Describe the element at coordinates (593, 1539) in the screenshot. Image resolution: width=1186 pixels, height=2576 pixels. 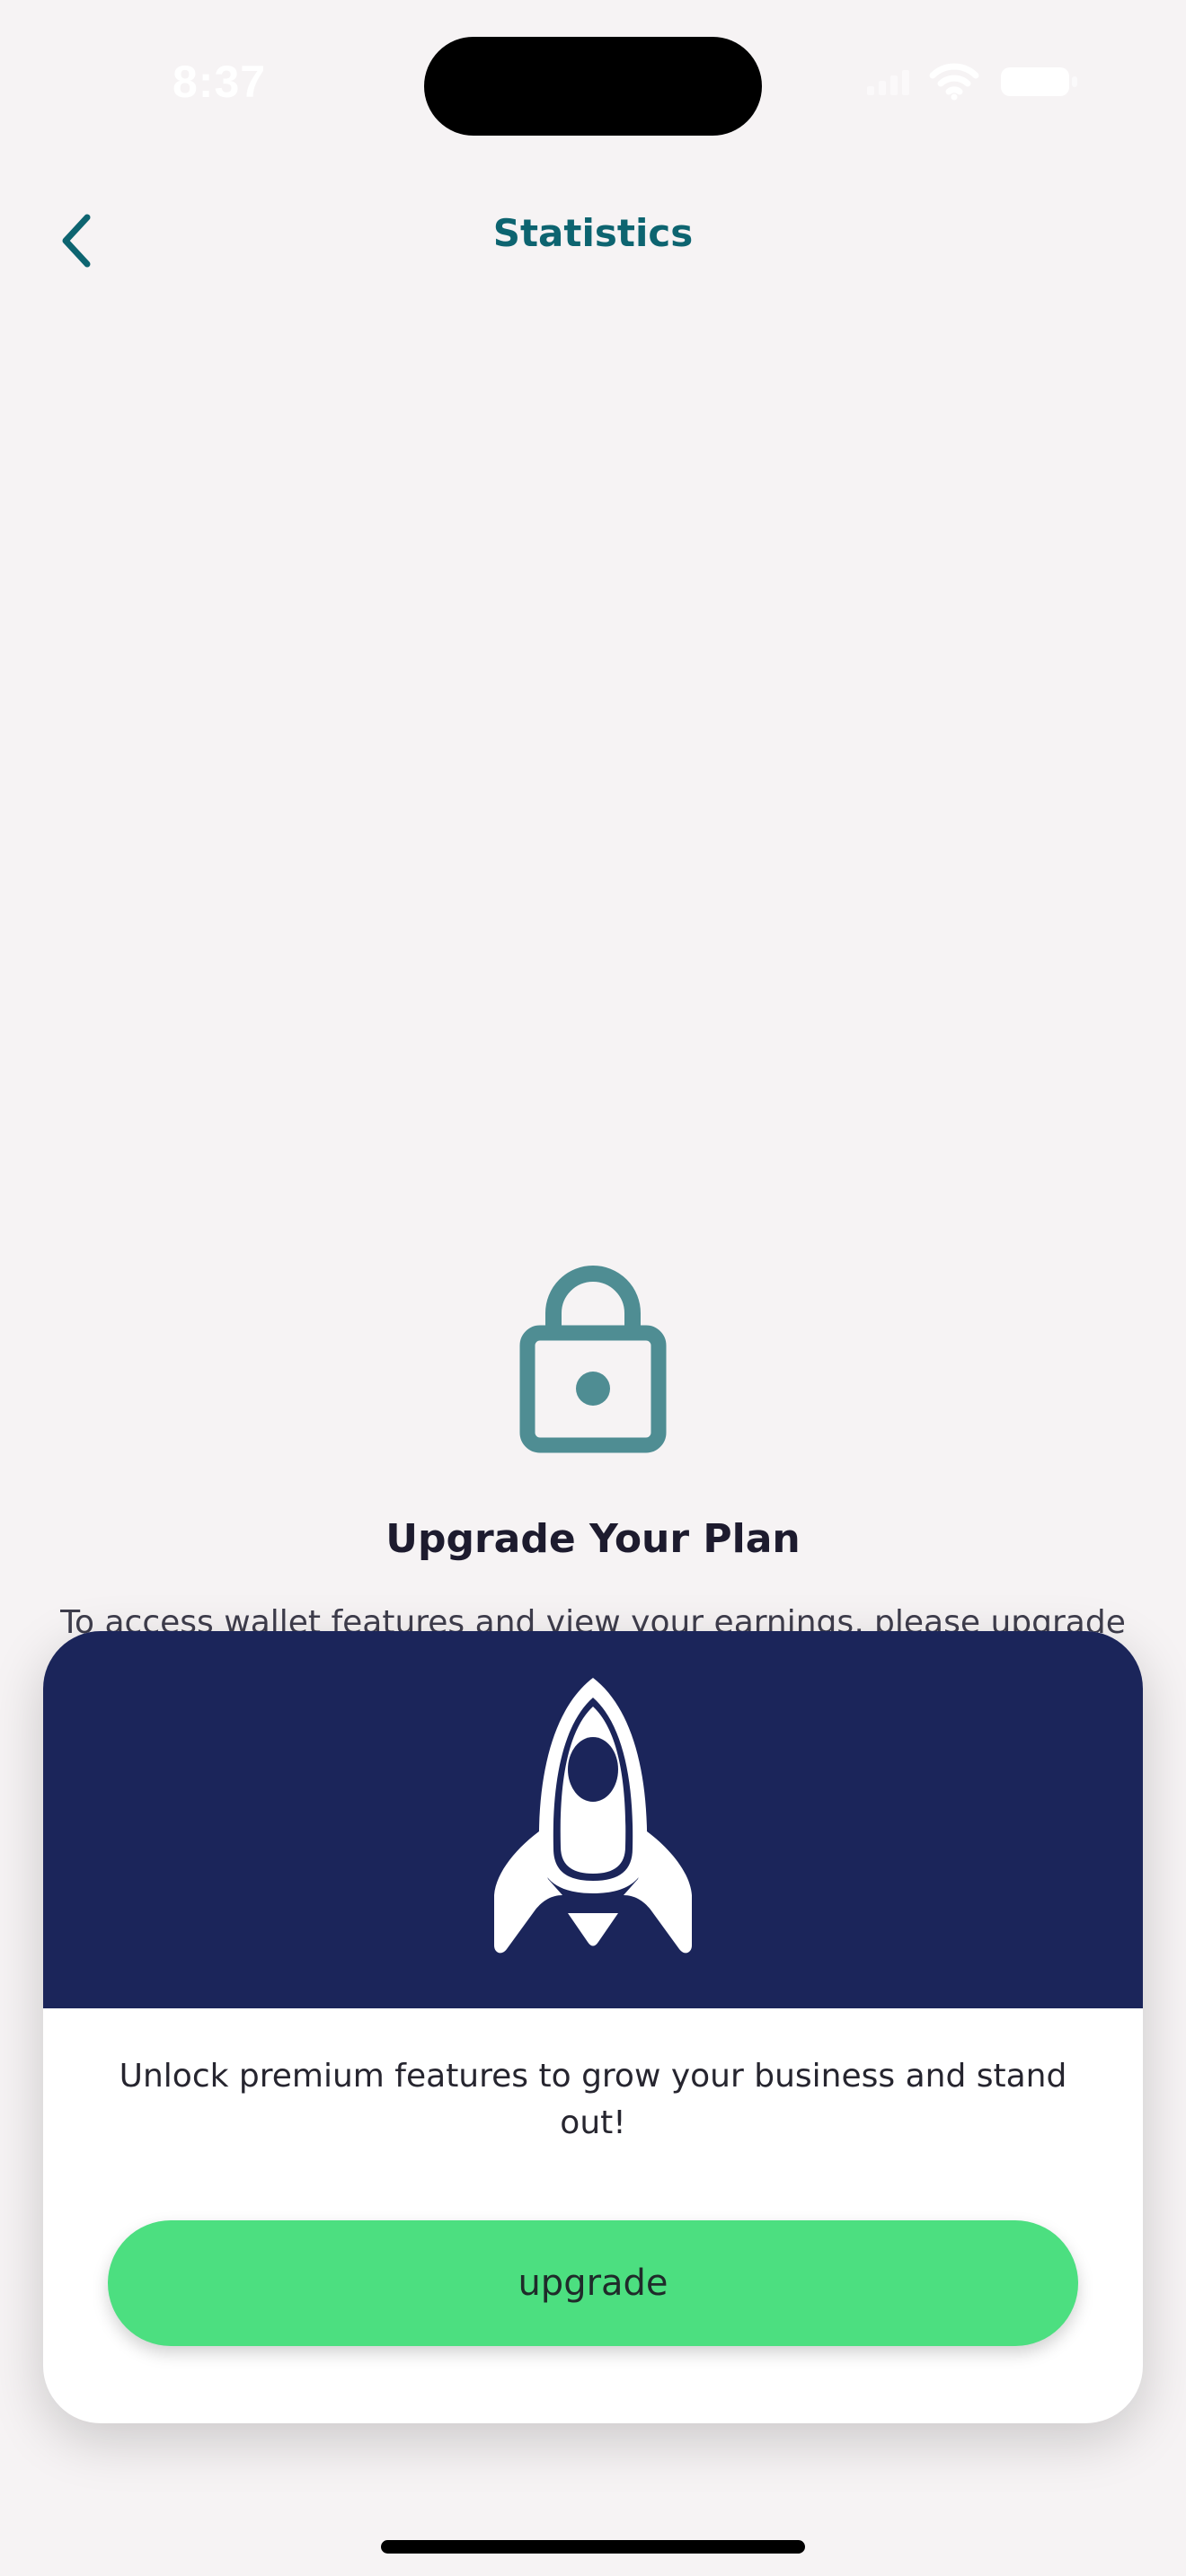
I see `upgrade-title: Upgrade Your Plan` at that location.